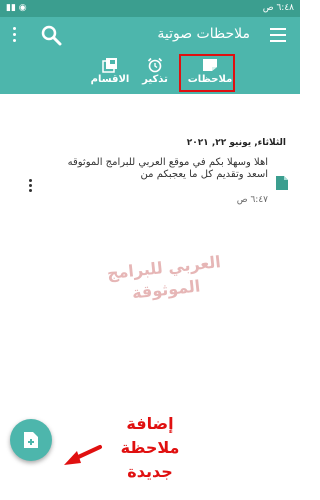  What do you see at coordinates (150, 435) in the screenshot?
I see `annotation-line1: إضافة ملاحظة` at bounding box center [150, 435].